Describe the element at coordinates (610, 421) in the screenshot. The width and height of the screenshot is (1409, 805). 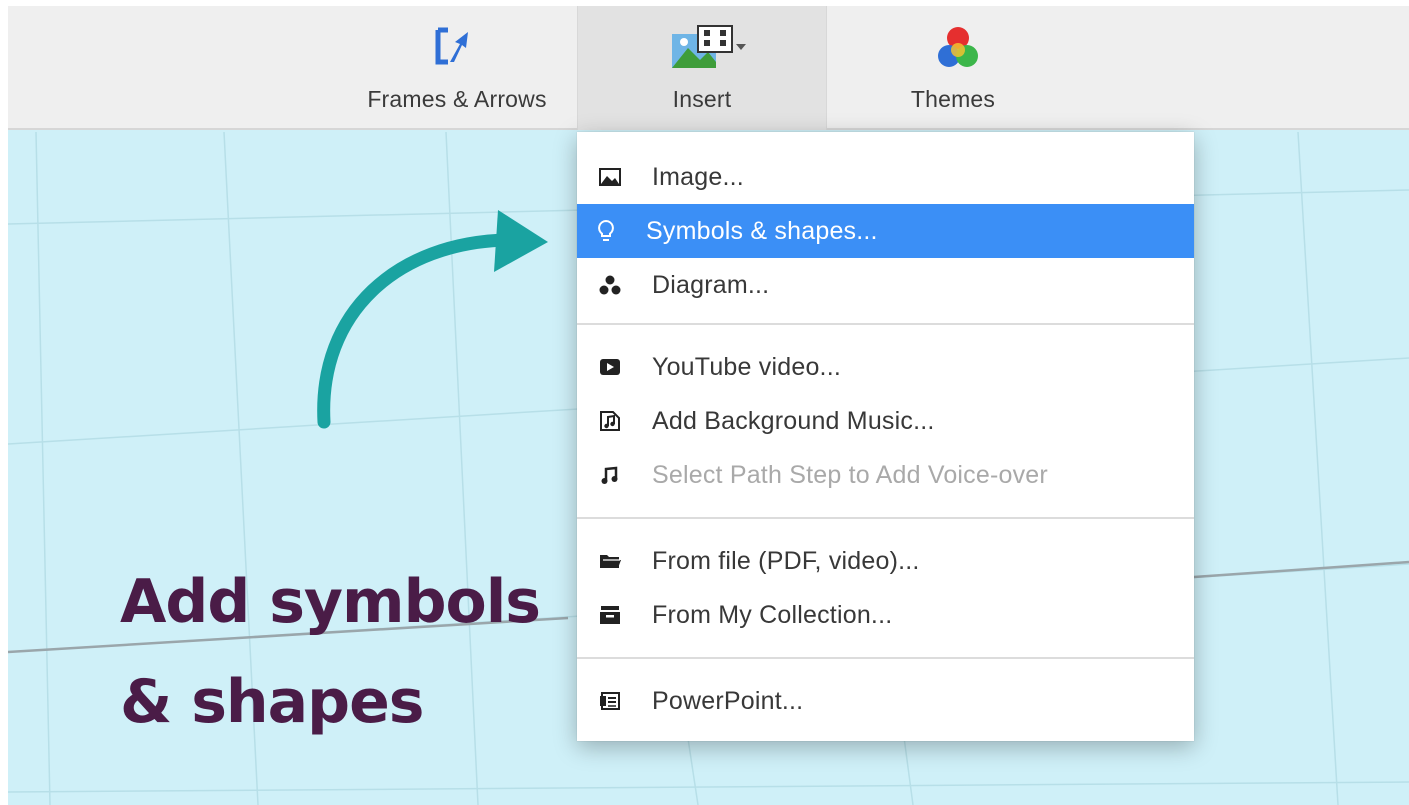
I see `music-file-icon` at that location.